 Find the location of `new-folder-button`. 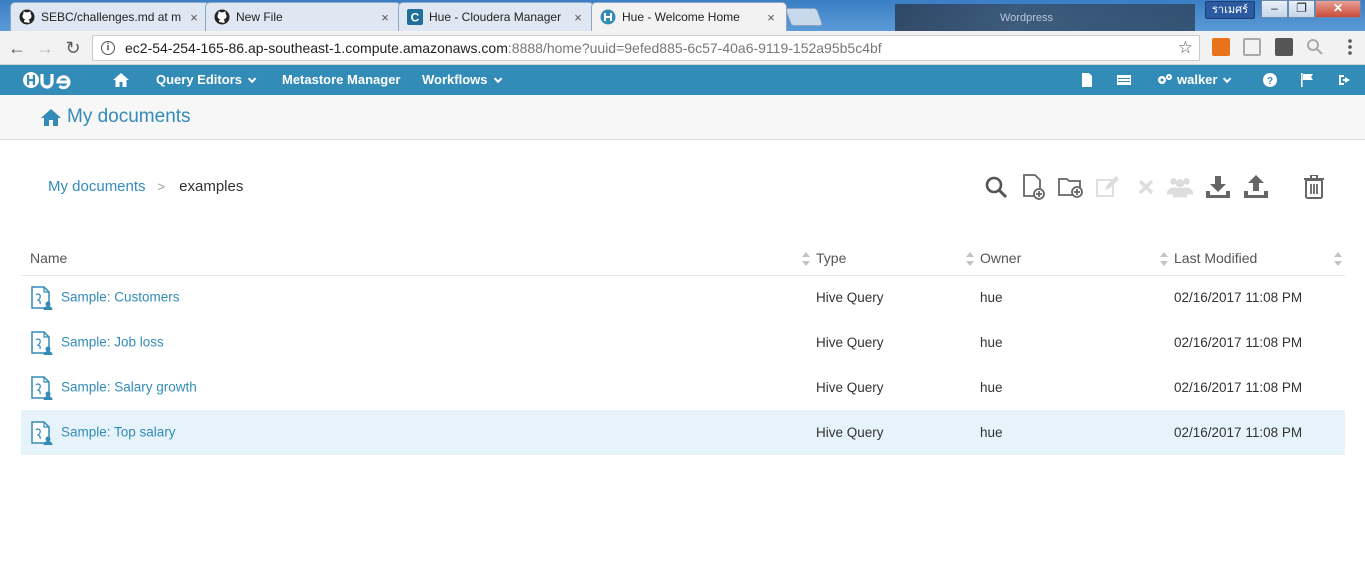

new-folder-button is located at coordinates (1071, 187).